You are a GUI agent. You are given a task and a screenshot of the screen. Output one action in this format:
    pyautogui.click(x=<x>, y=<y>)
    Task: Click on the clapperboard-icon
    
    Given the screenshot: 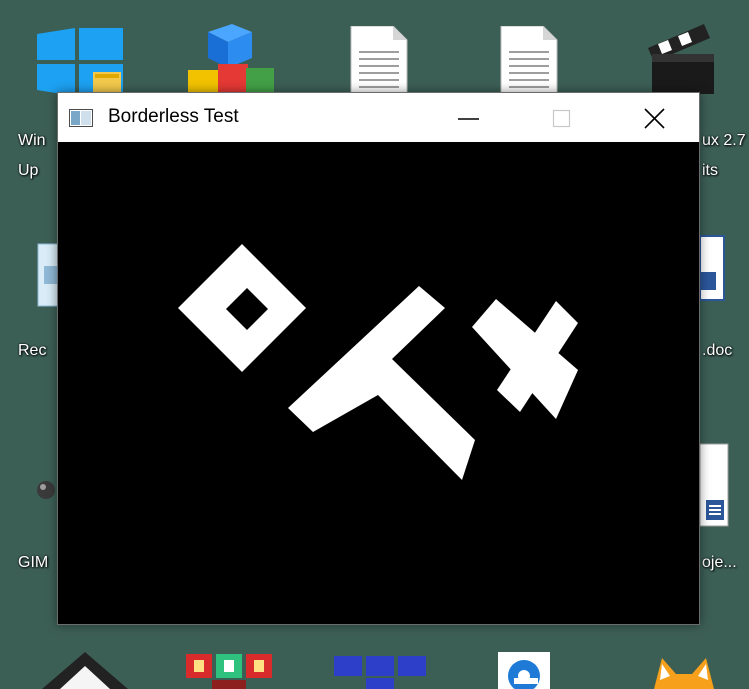 What is the action you would take?
    pyautogui.click(x=683, y=58)
    